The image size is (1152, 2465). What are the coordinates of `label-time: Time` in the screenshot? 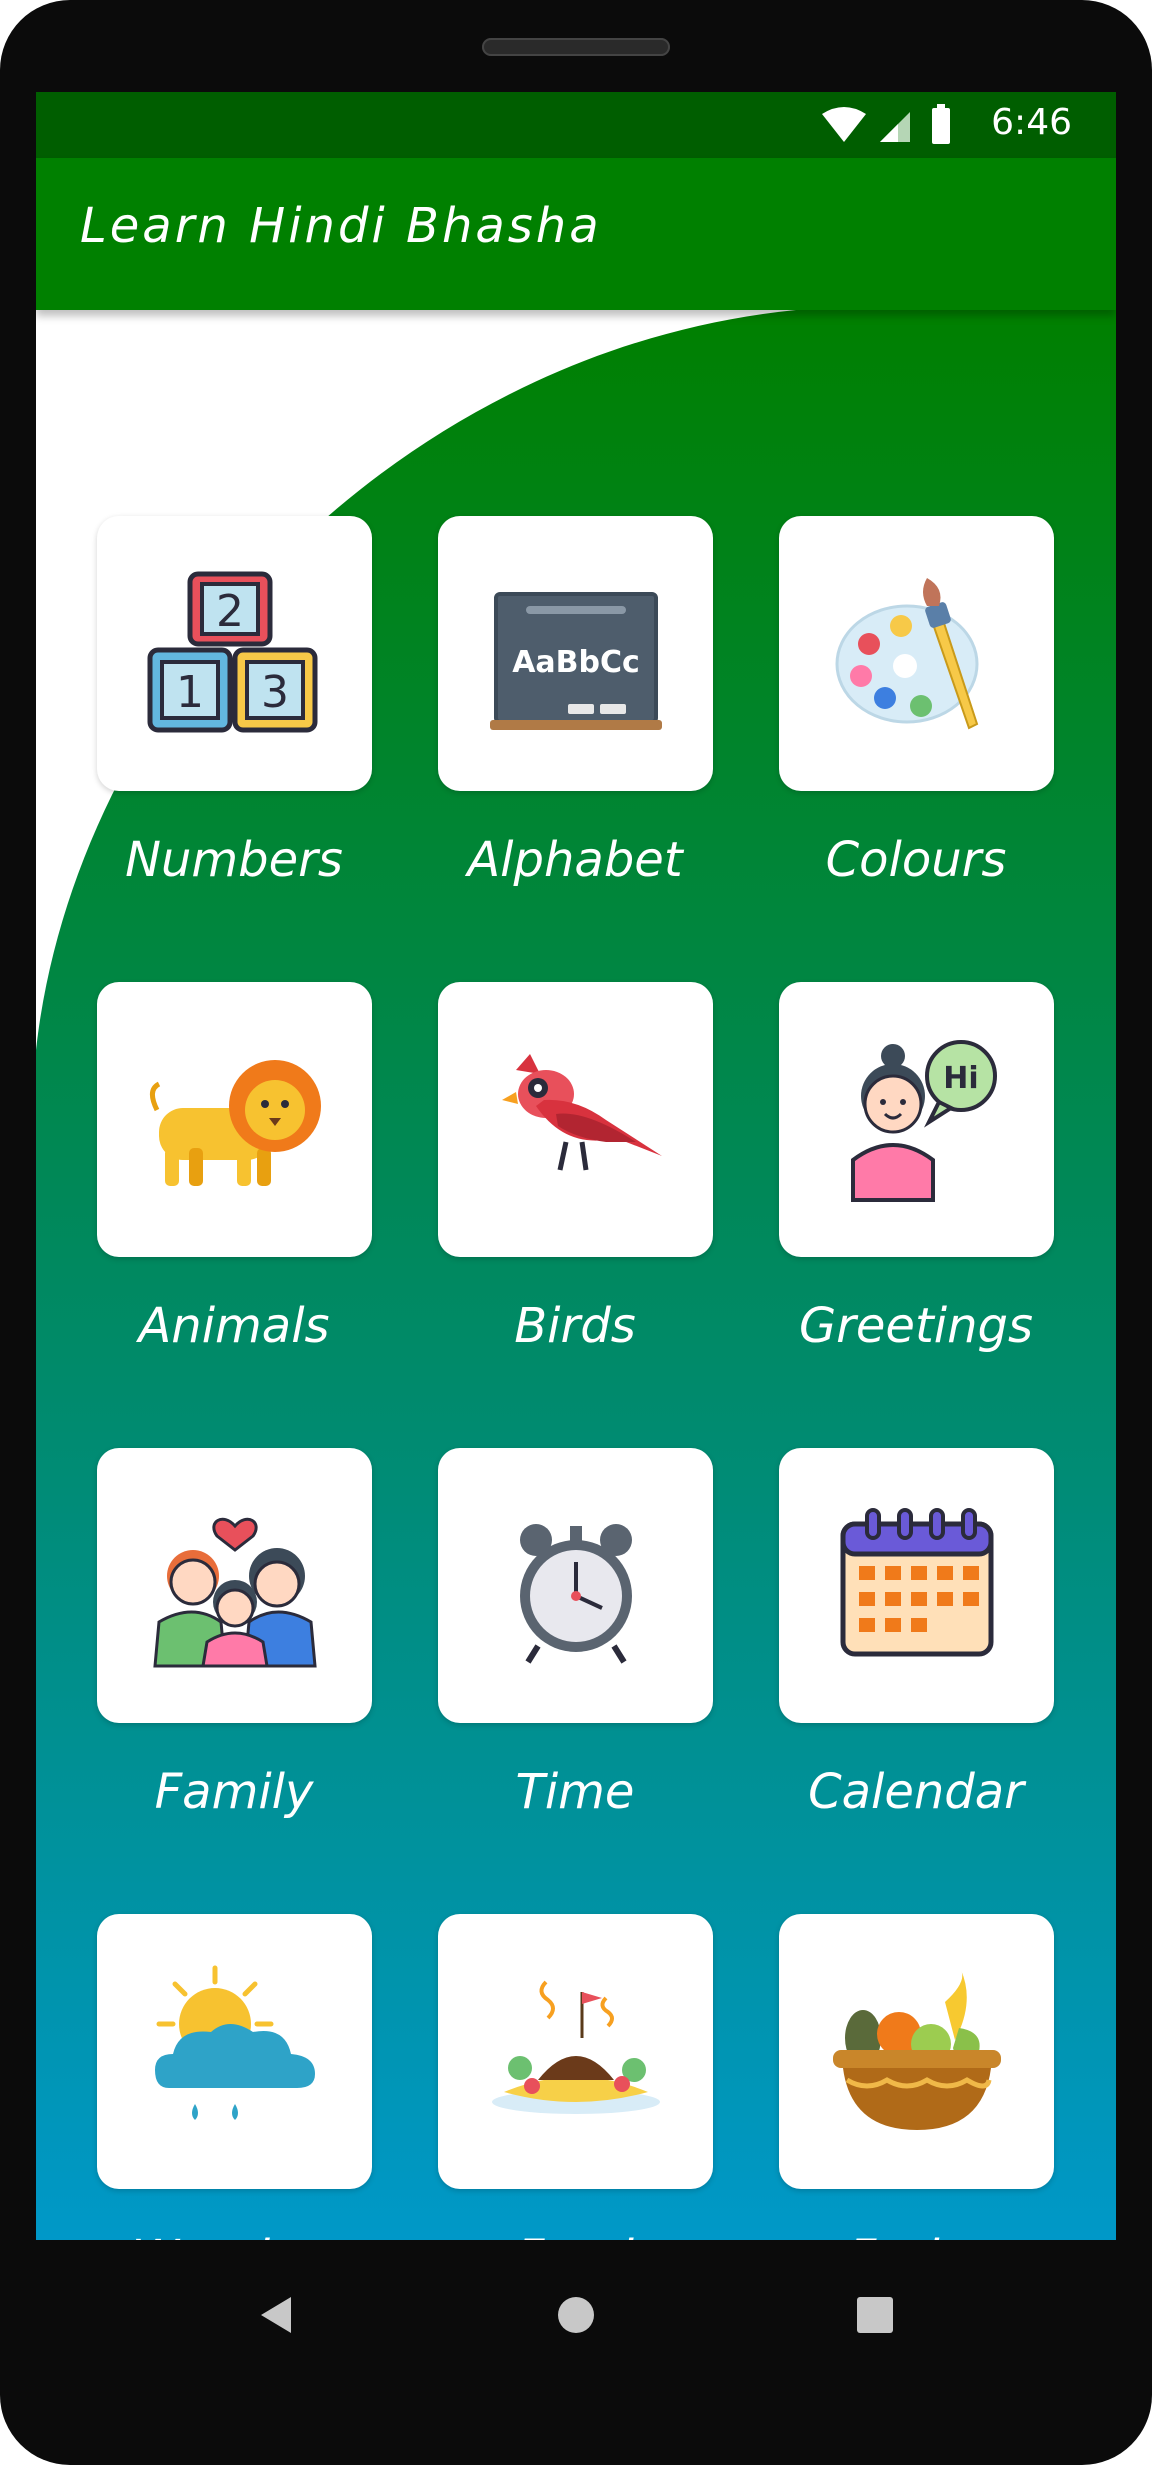 It's located at (575, 1792).